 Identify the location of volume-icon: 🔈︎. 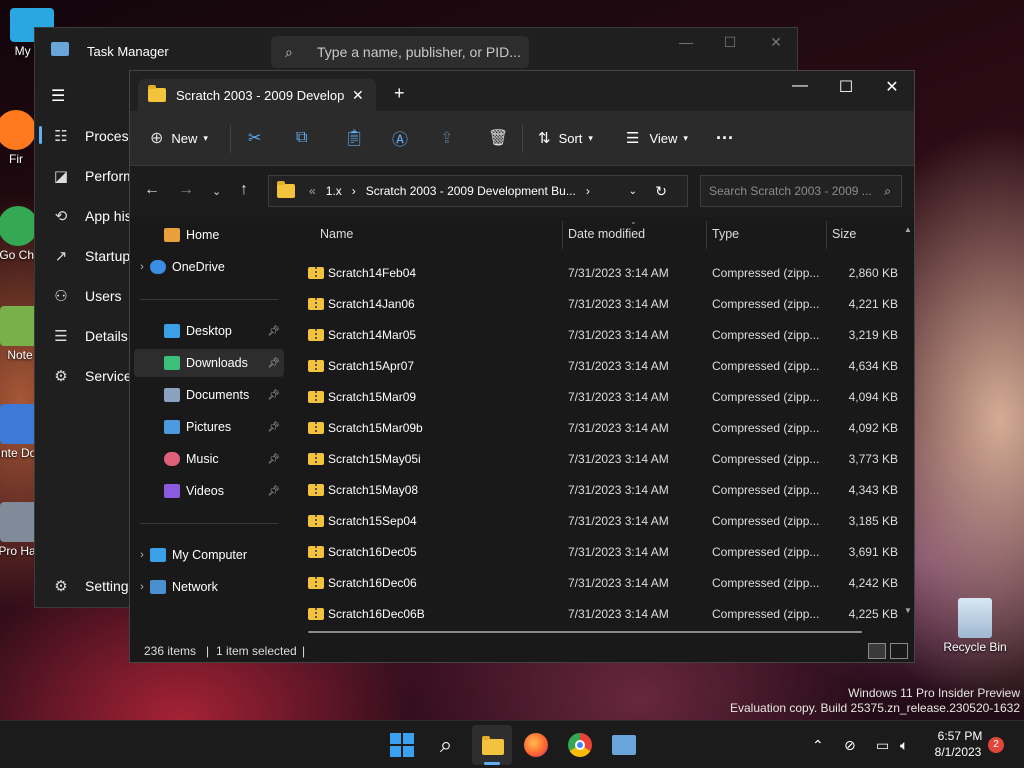
(904, 745).